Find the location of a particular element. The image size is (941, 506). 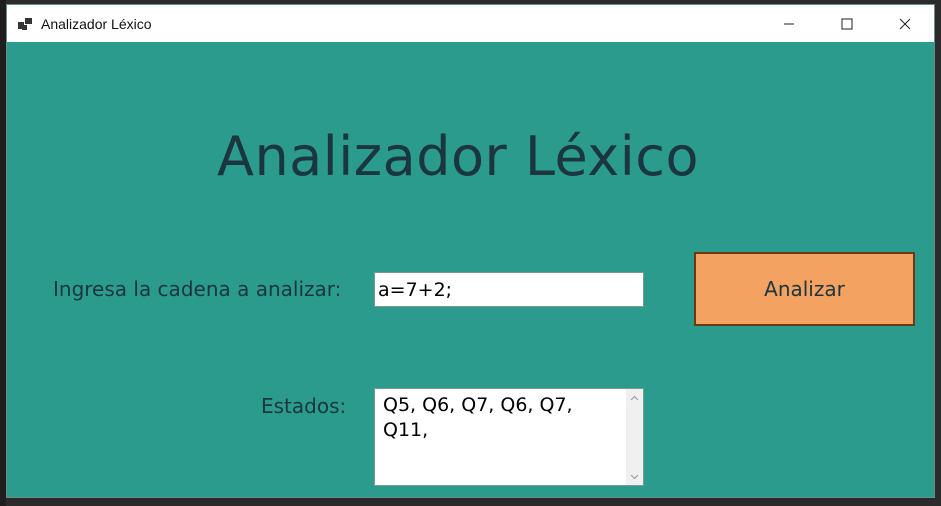

page-title: Analizador Léxico is located at coordinates (458, 156).